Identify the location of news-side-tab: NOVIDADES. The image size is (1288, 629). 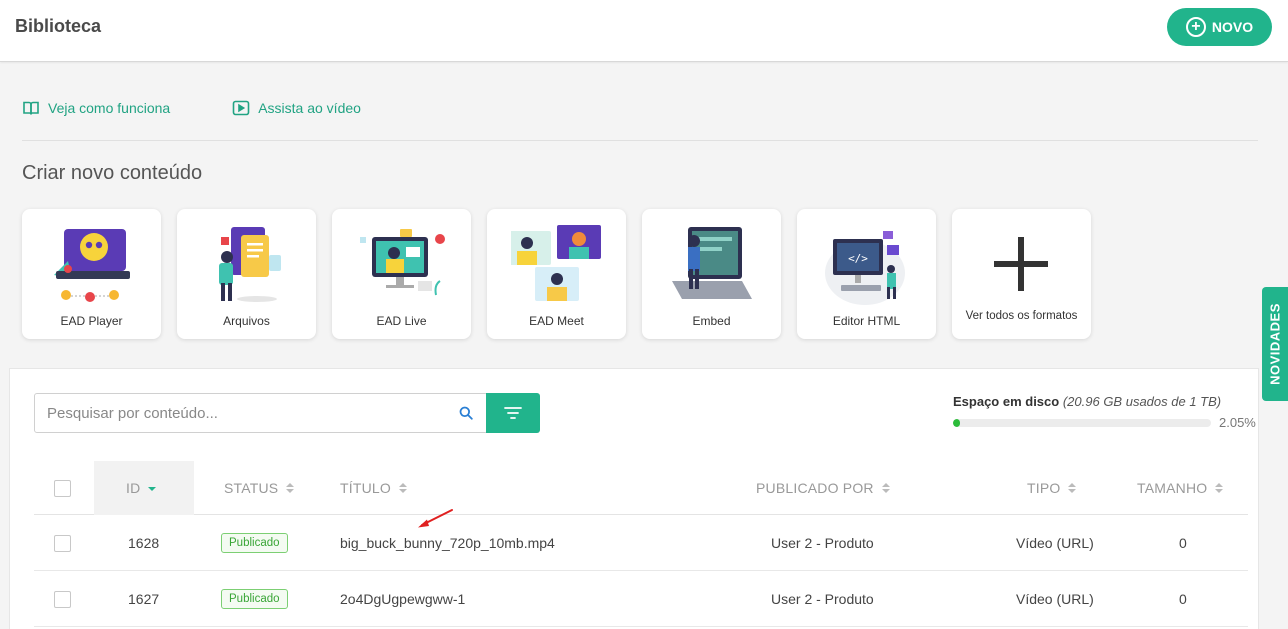
(1275, 344).